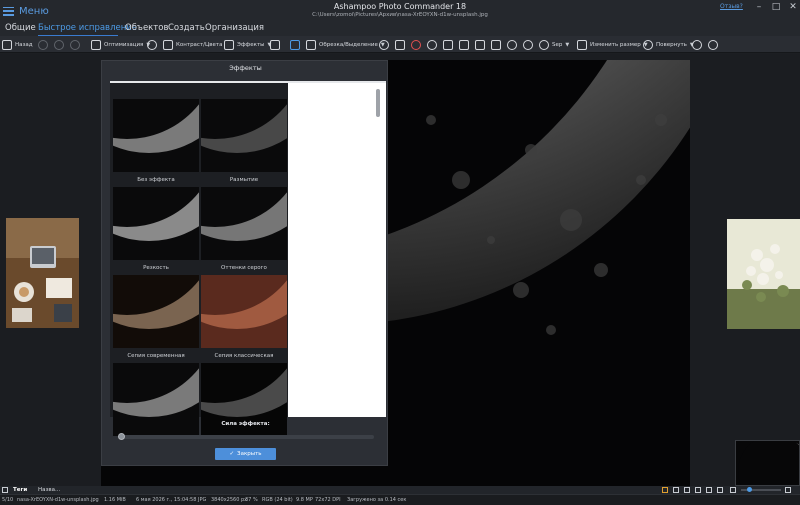  I want to click on effects-label: Эффекты, so click(251, 44).